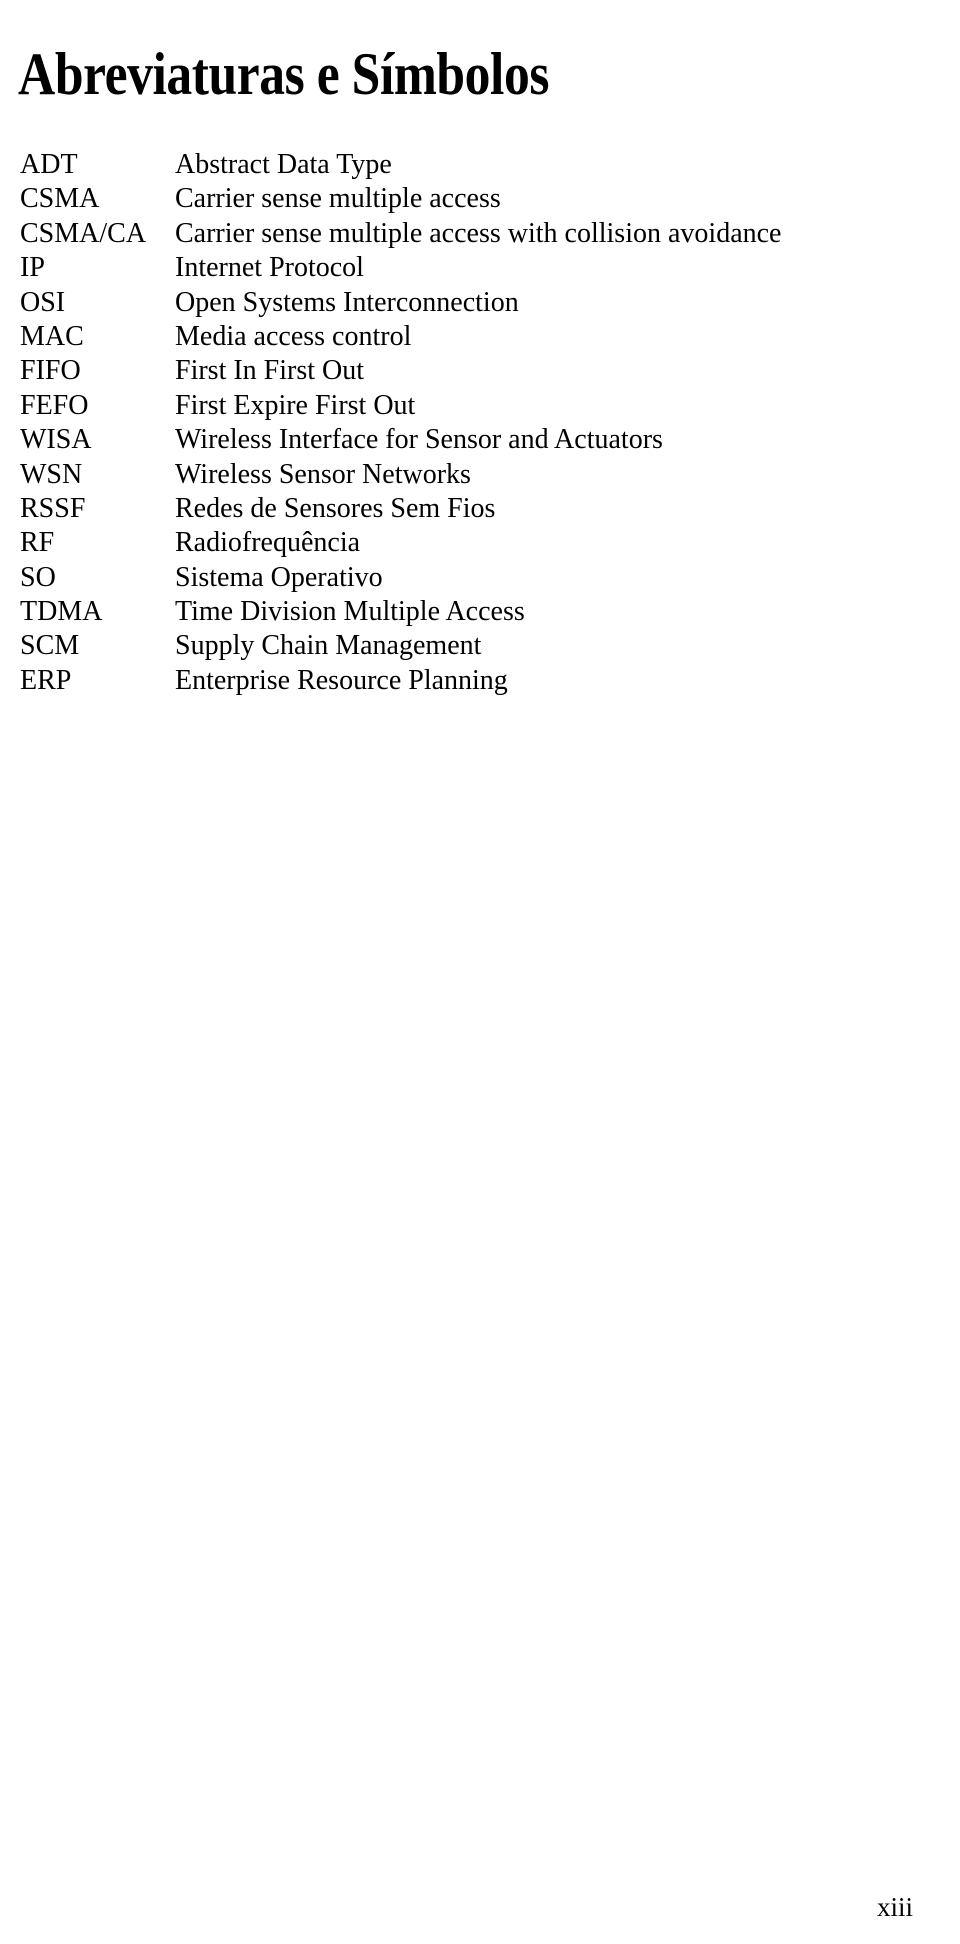  I want to click on abbreviation-definition: Open Systems Interconnection, so click(347, 302).